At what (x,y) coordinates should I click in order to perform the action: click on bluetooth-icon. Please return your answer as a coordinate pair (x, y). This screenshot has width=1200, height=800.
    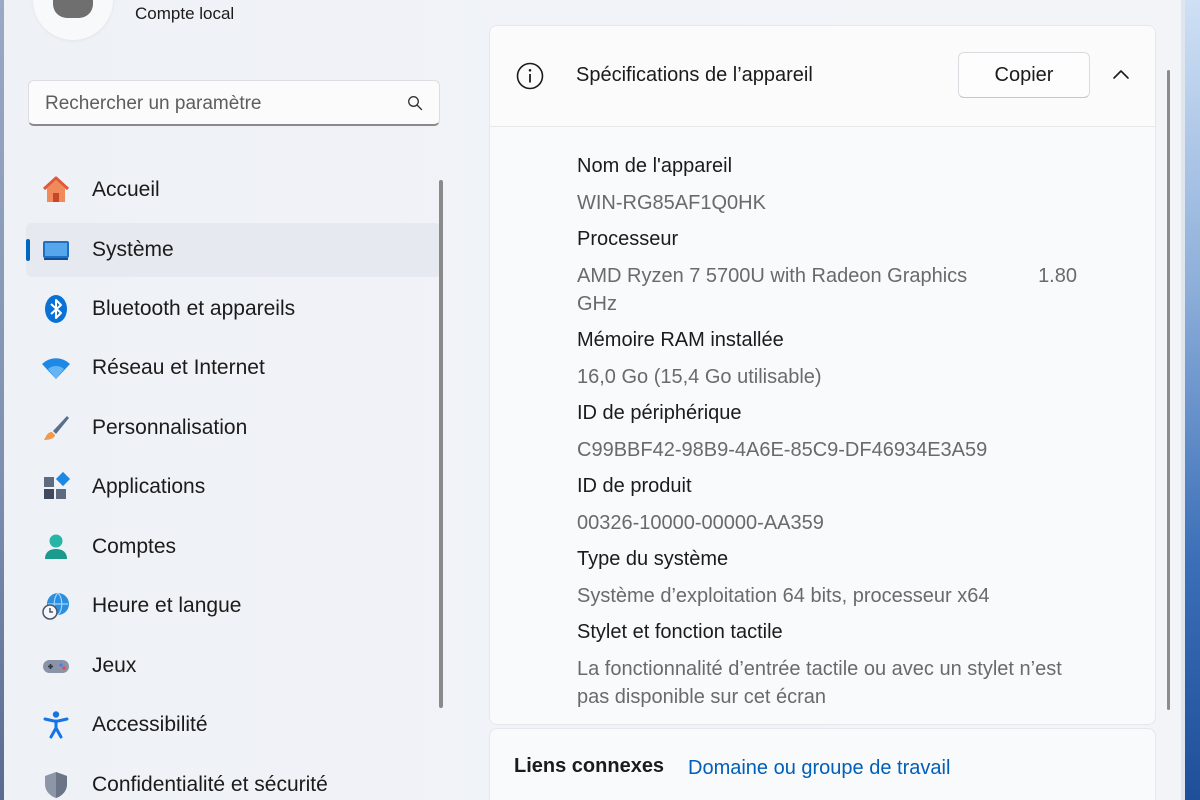
    Looking at the image, I should click on (56, 309).